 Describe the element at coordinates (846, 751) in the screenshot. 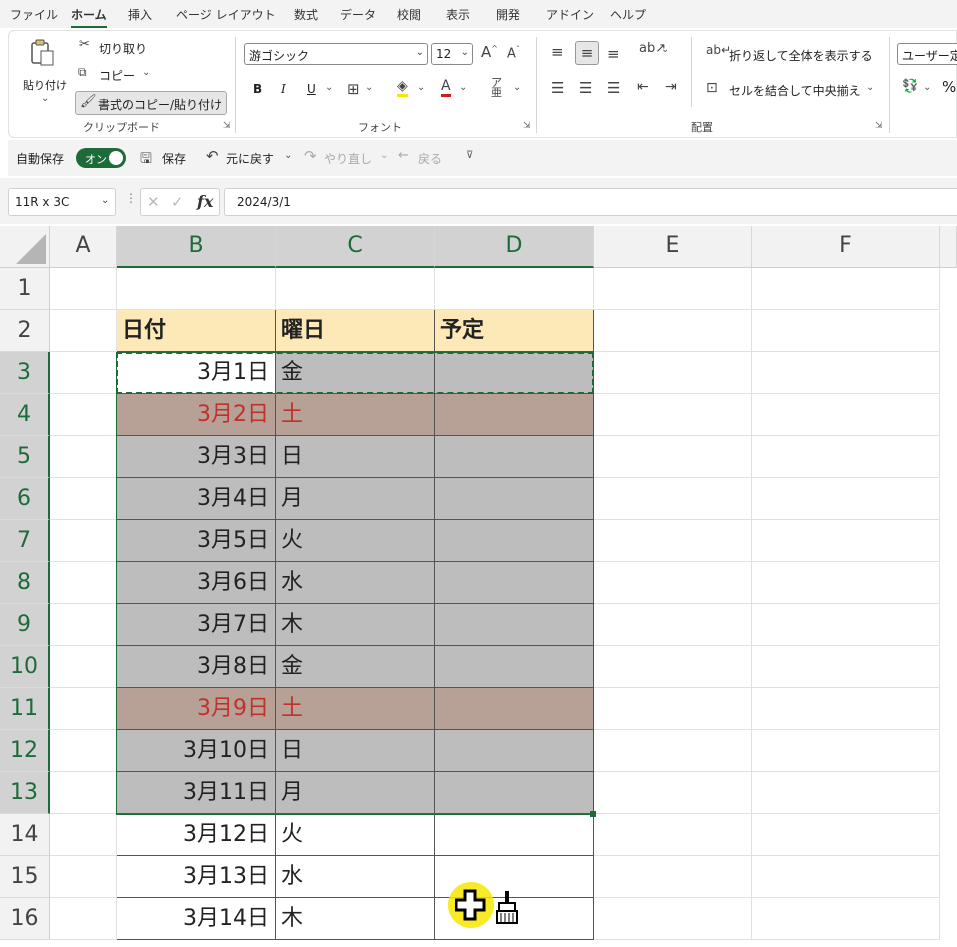

I see `cell-f12` at that location.